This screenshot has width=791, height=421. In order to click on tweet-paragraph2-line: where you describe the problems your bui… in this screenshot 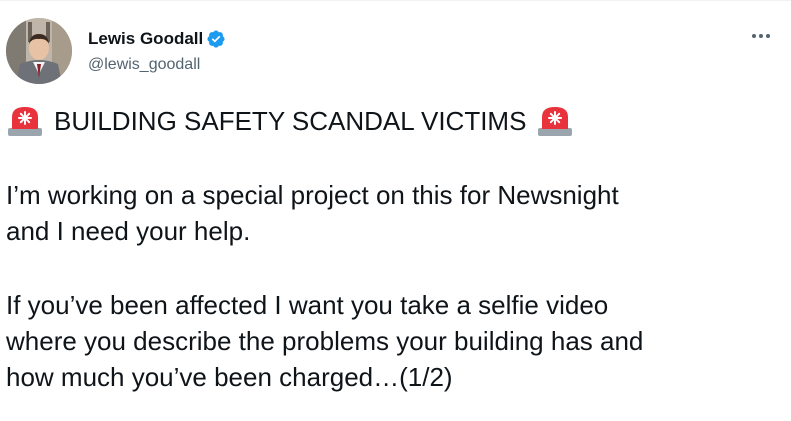, I will do `click(325, 341)`.